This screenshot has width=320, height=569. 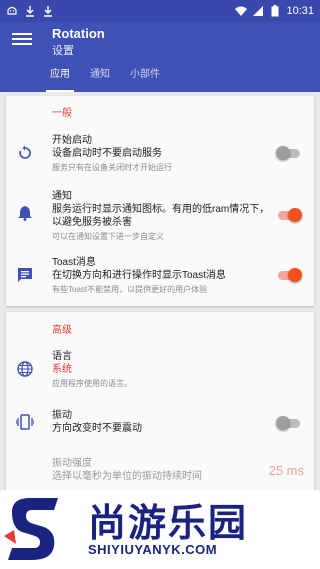 What do you see at coordinates (130, 289) in the screenshot?
I see `setting-hint: 有些Toast不能禁用，以提供更好的用户体验` at bounding box center [130, 289].